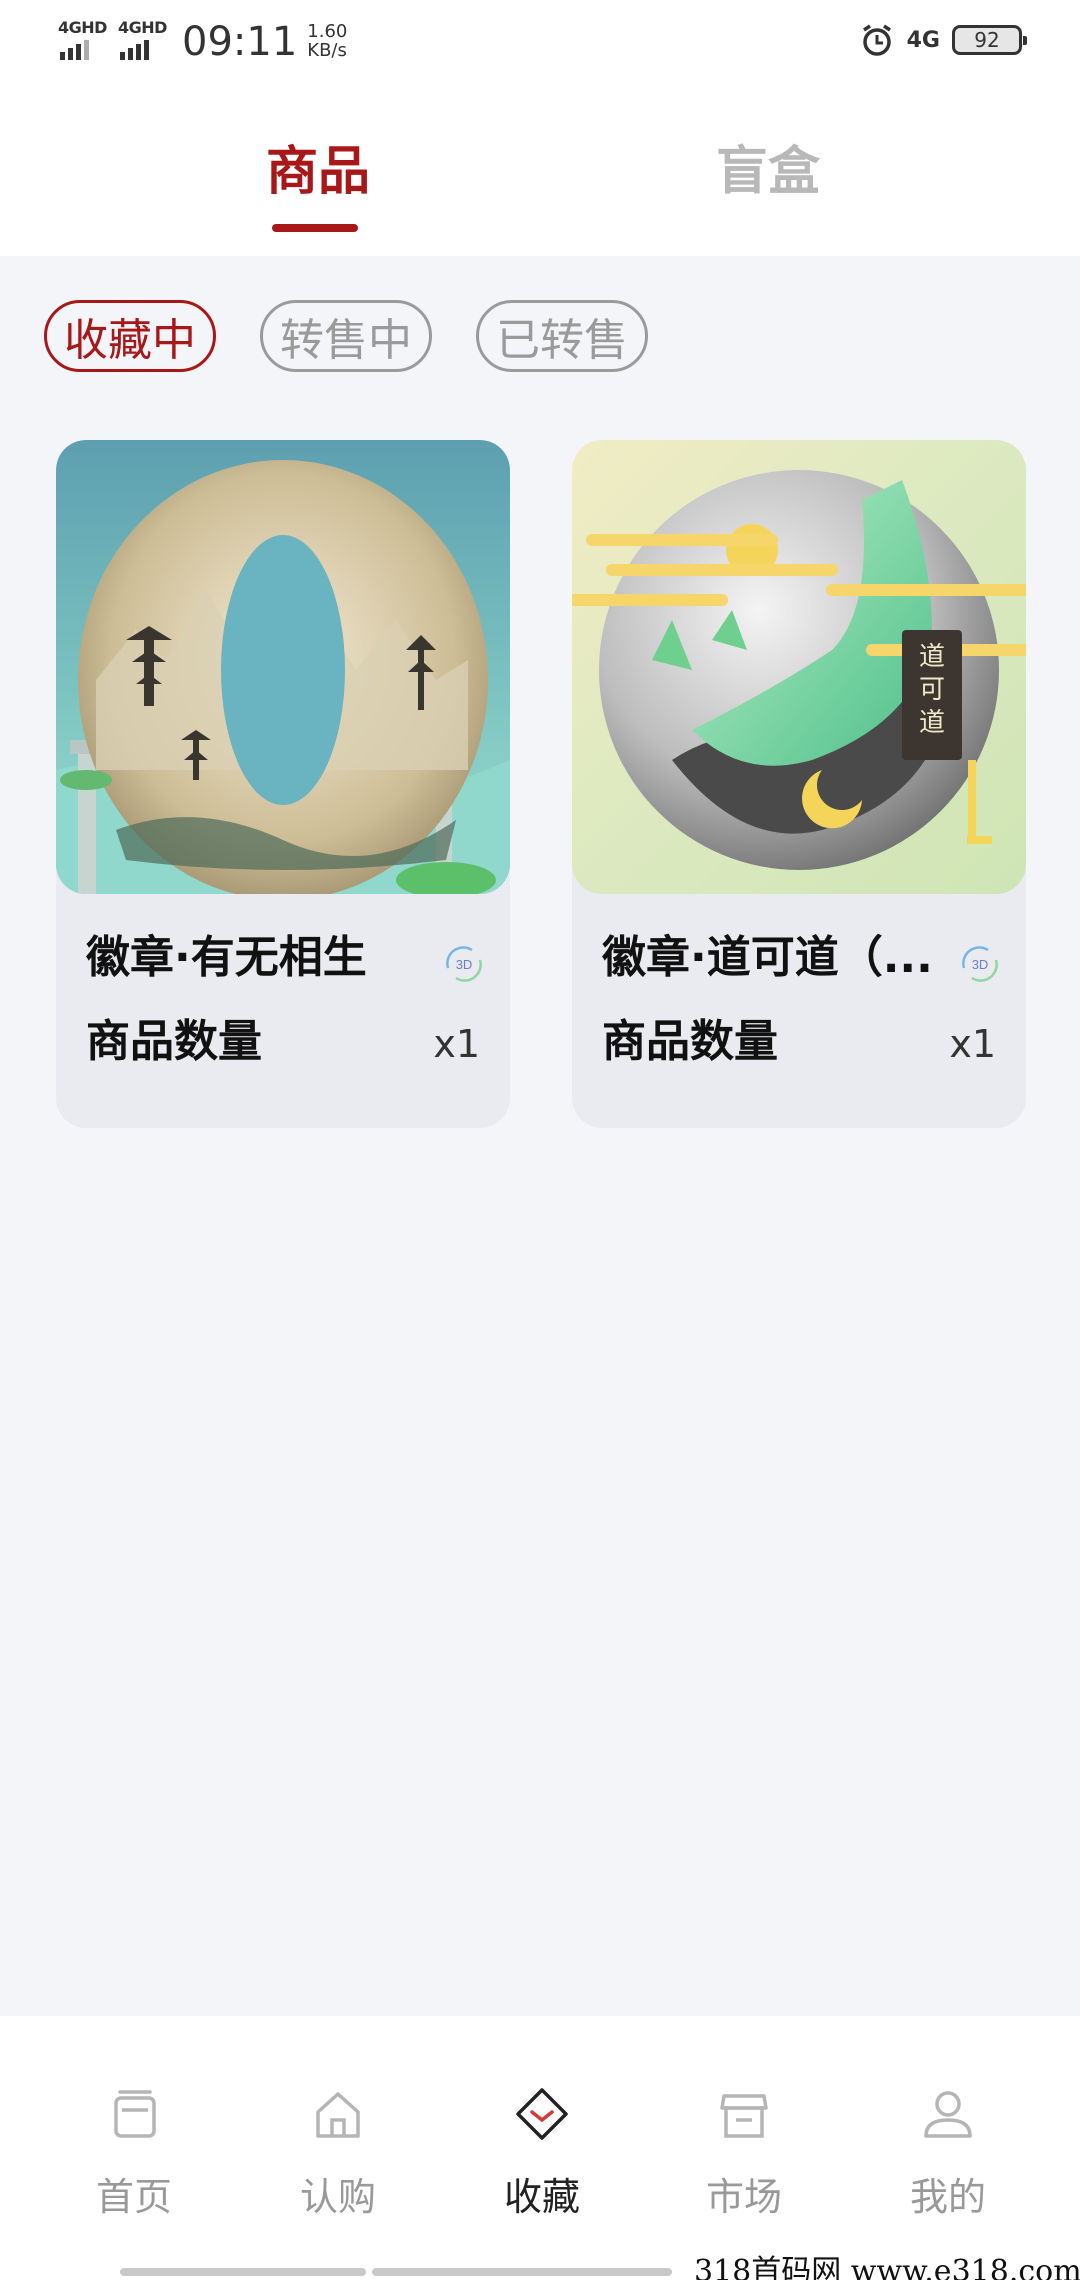 The image size is (1080, 2280). What do you see at coordinates (226, 957) in the screenshot?
I see `item-name: 徽章·有无相生` at bounding box center [226, 957].